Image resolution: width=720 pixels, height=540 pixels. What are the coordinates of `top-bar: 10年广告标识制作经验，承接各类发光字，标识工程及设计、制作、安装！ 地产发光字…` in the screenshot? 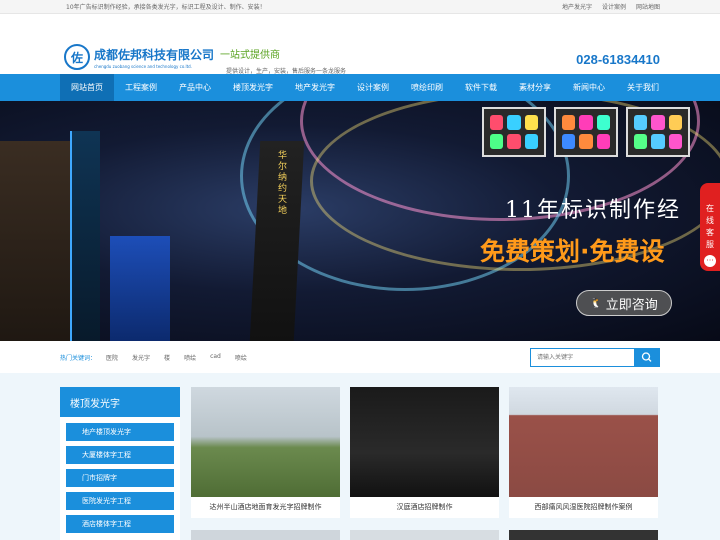 It's located at (360, 7).